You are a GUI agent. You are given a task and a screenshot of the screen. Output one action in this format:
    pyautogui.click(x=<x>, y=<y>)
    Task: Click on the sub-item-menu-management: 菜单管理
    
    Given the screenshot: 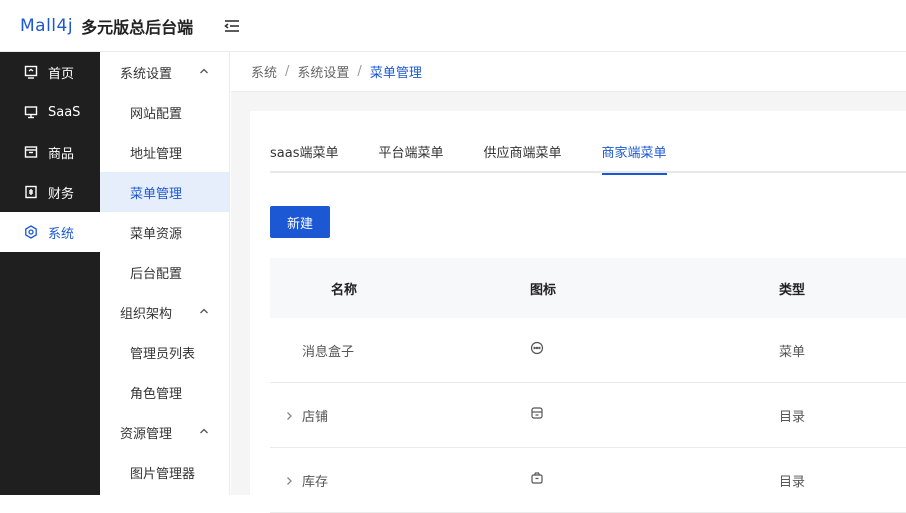 What is the action you would take?
    pyautogui.click(x=164, y=192)
    